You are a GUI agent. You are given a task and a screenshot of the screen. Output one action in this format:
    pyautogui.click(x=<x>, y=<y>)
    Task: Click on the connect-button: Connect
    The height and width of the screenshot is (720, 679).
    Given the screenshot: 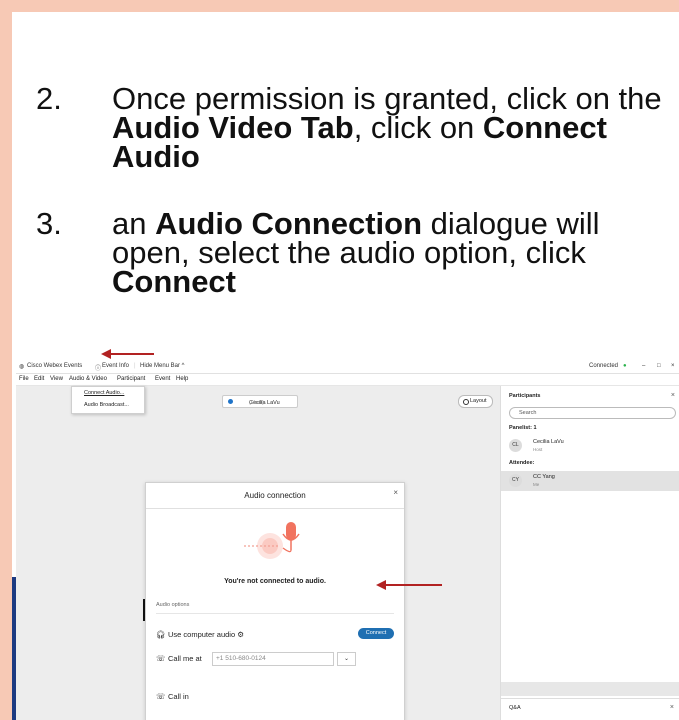 What is the action you would take?
    pyautogui.click(x=376, y=633)
    